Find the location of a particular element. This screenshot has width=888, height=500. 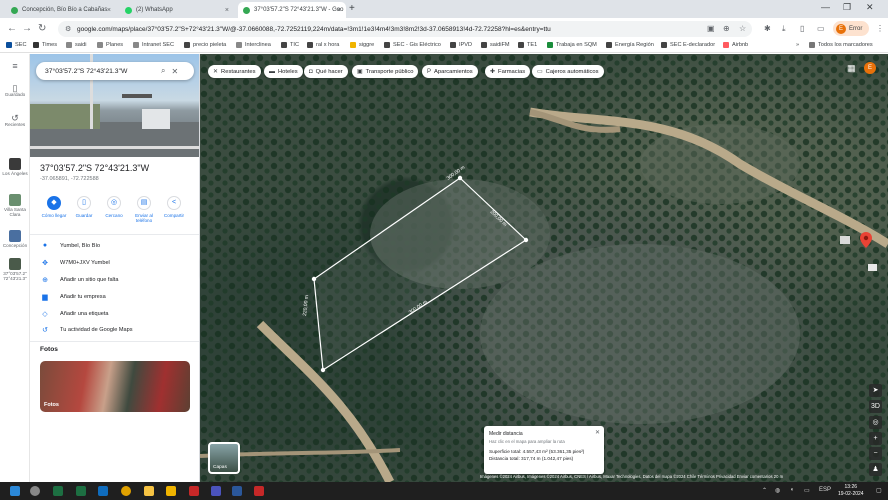

download-icon: ⤓ is located at coordinates (784, 29).